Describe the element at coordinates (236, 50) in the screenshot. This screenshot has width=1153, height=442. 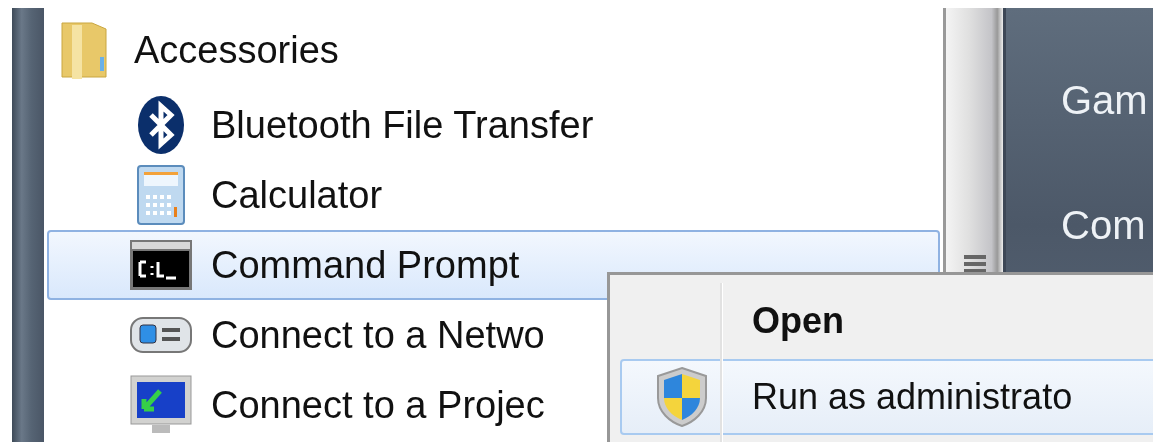
I see `folder-label: Accessories` at that location.